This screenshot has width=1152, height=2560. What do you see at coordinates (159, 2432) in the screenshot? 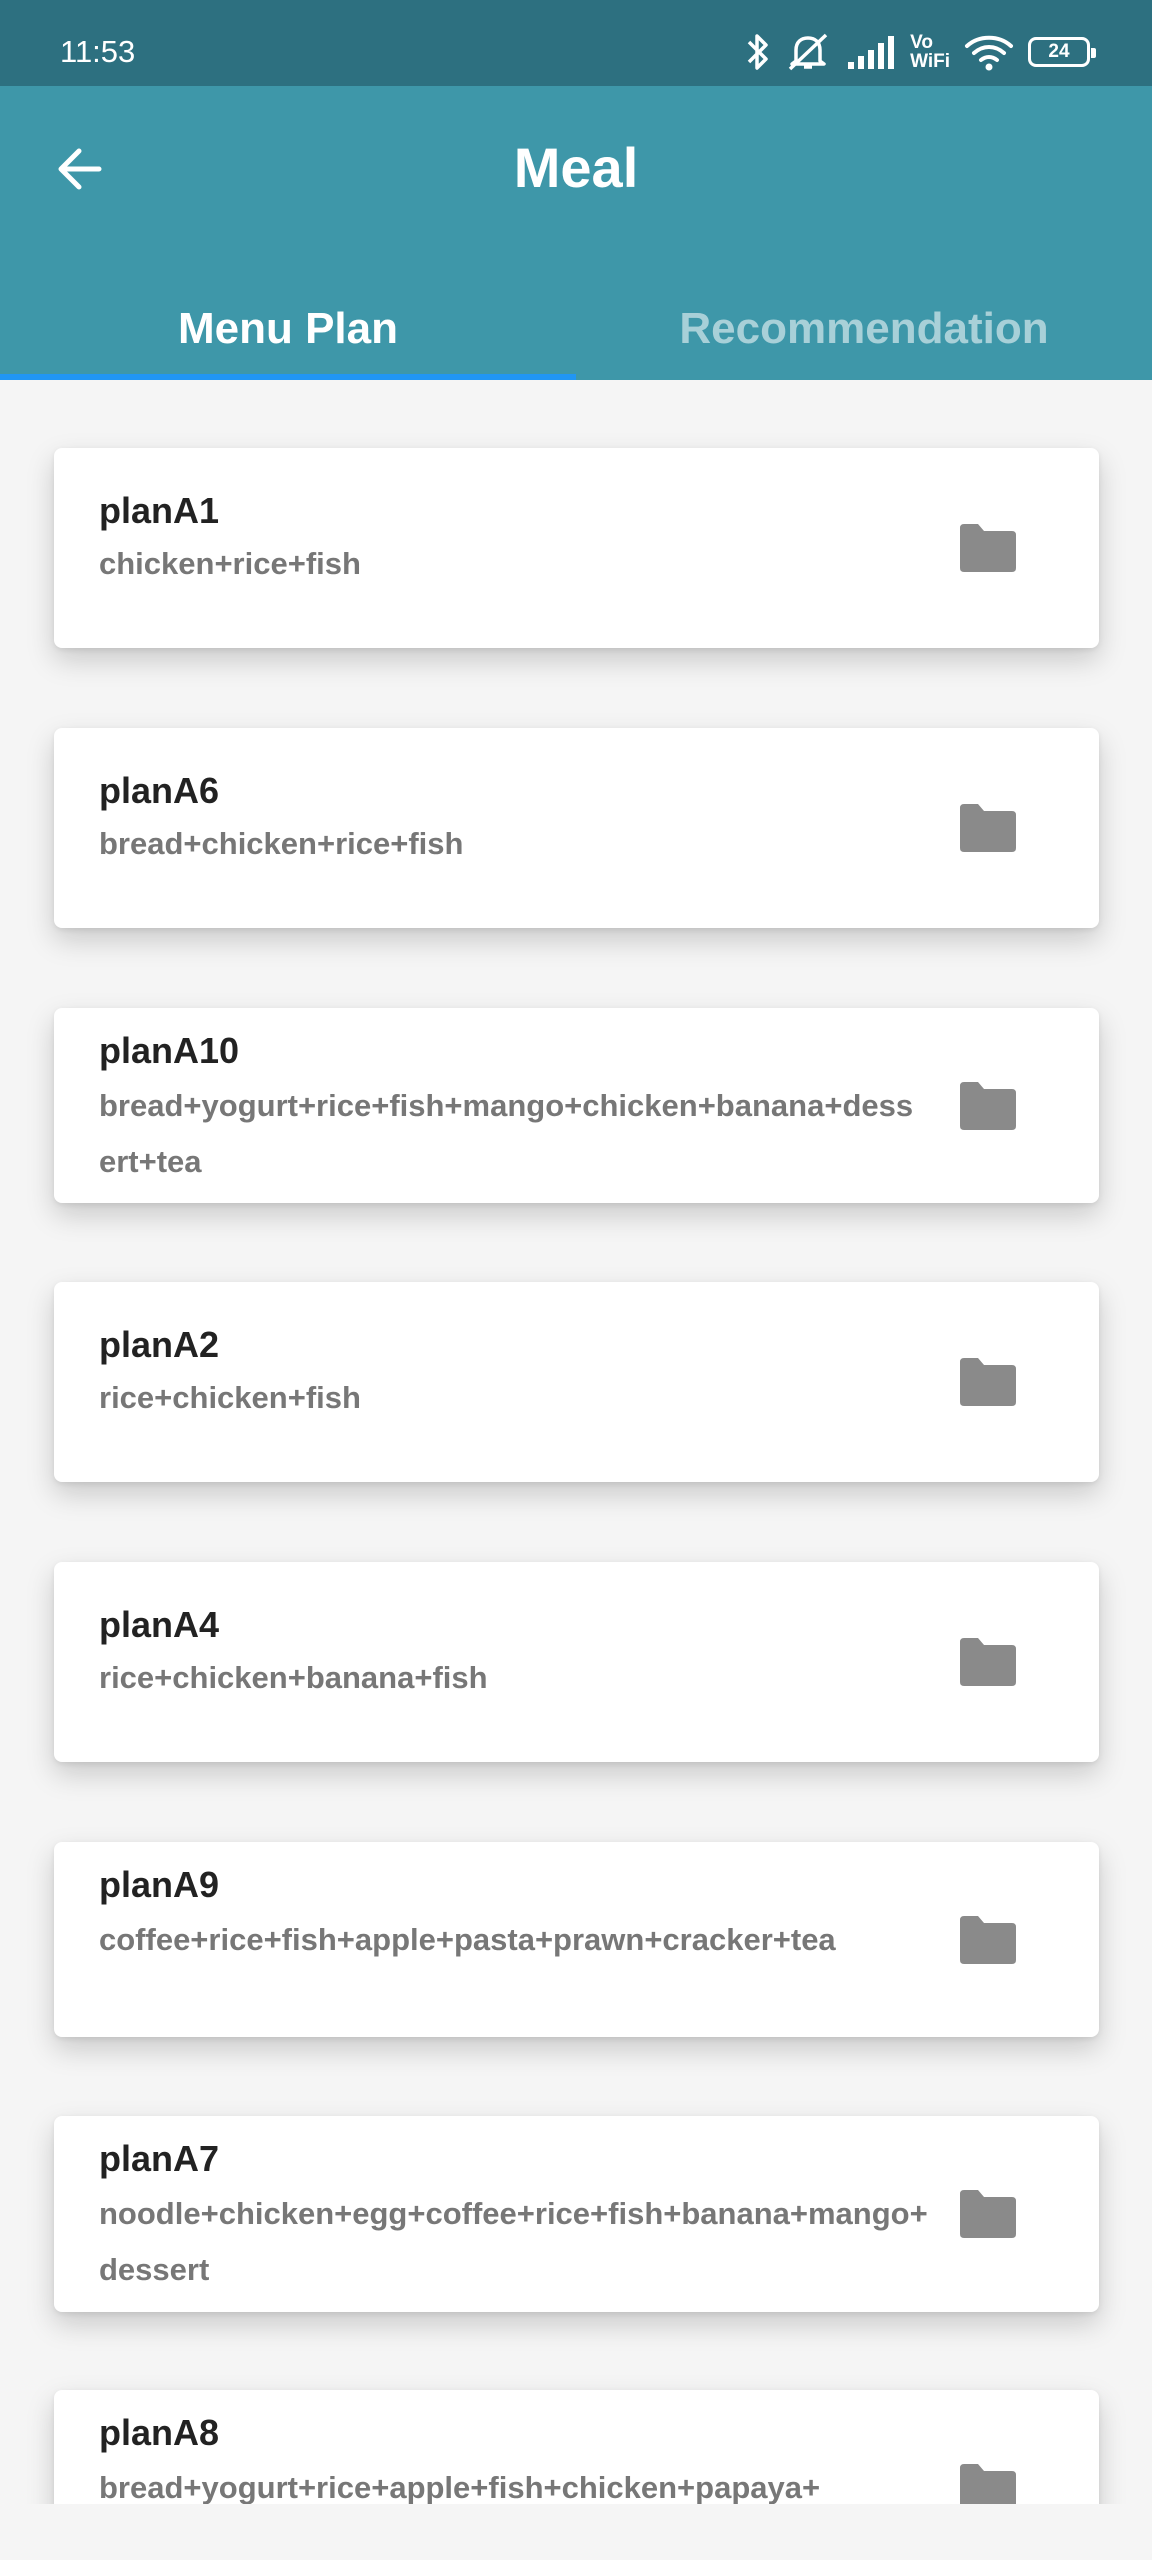
I see `plan-name: planA8` at bounding box center [159, 2432].